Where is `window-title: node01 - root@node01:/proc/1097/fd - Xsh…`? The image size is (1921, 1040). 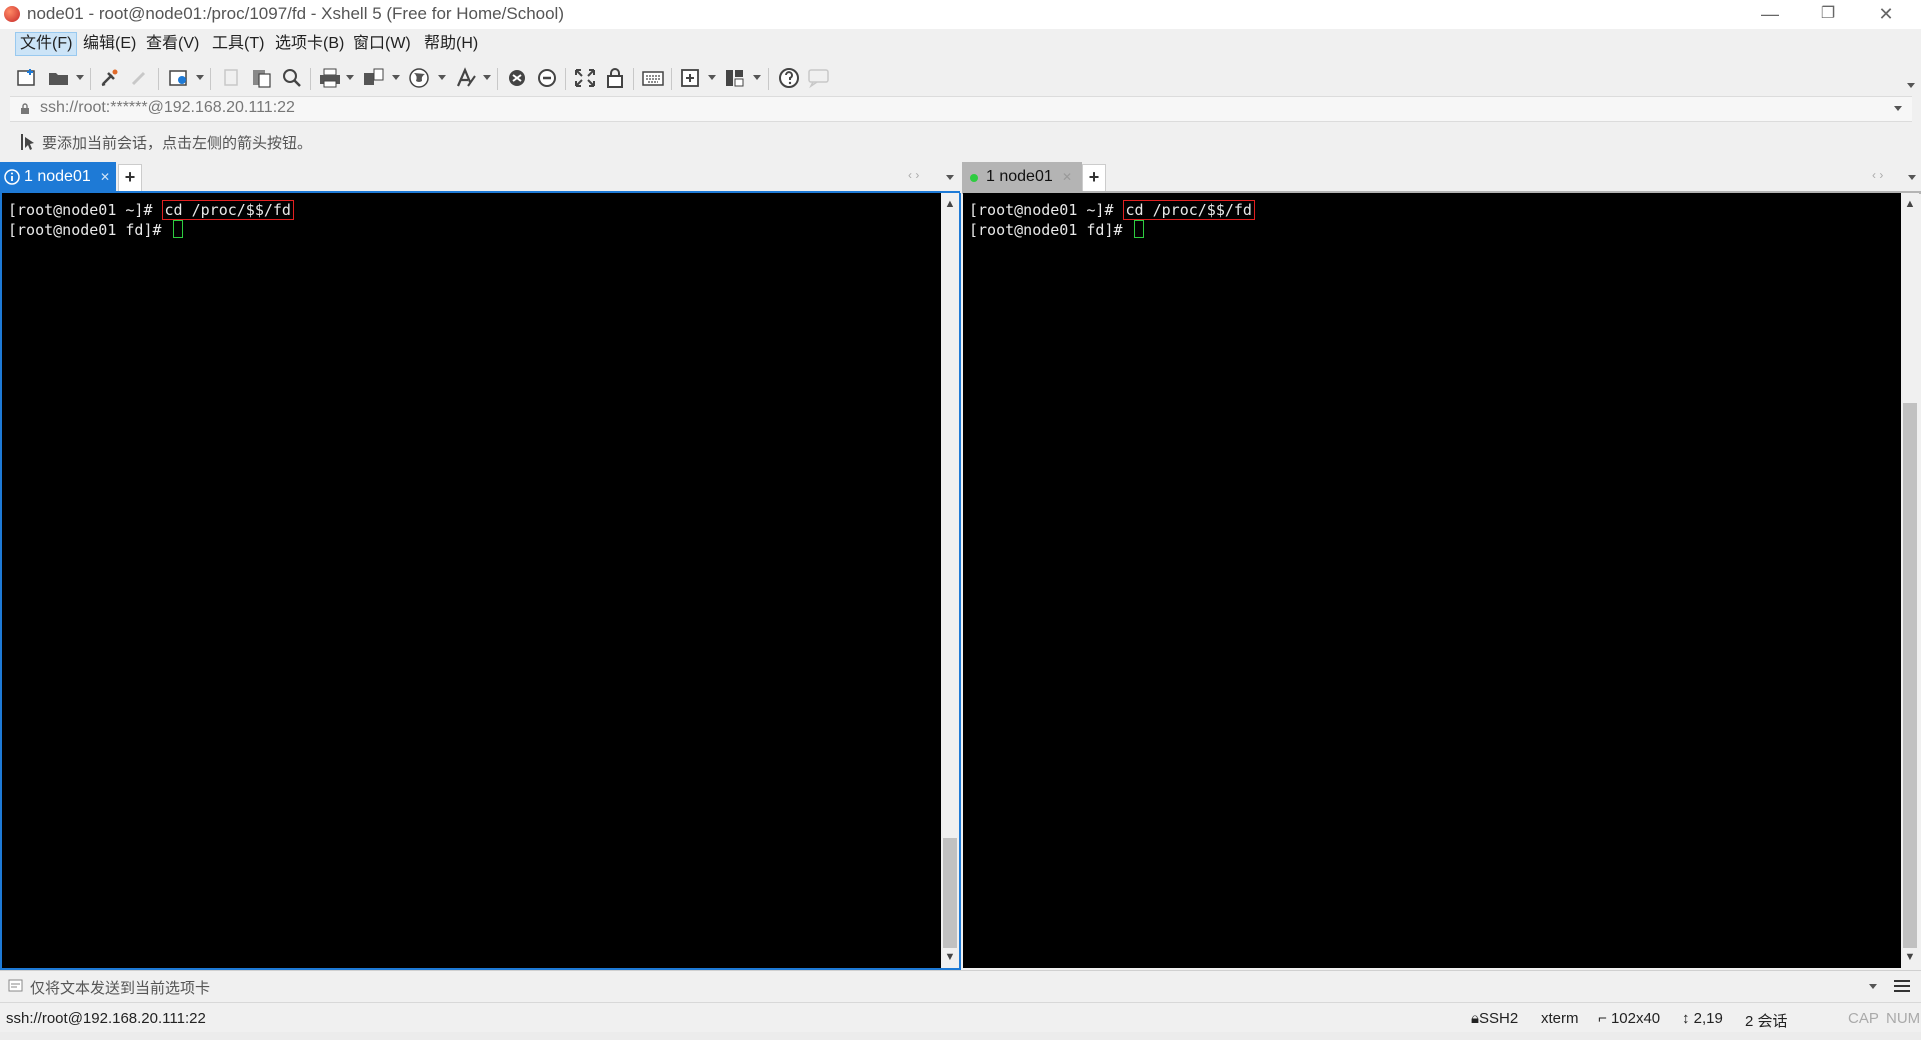
window-title: node01 - root@node01:/proc/1097/fd - Xsh… is located at coordinates (295, 13).